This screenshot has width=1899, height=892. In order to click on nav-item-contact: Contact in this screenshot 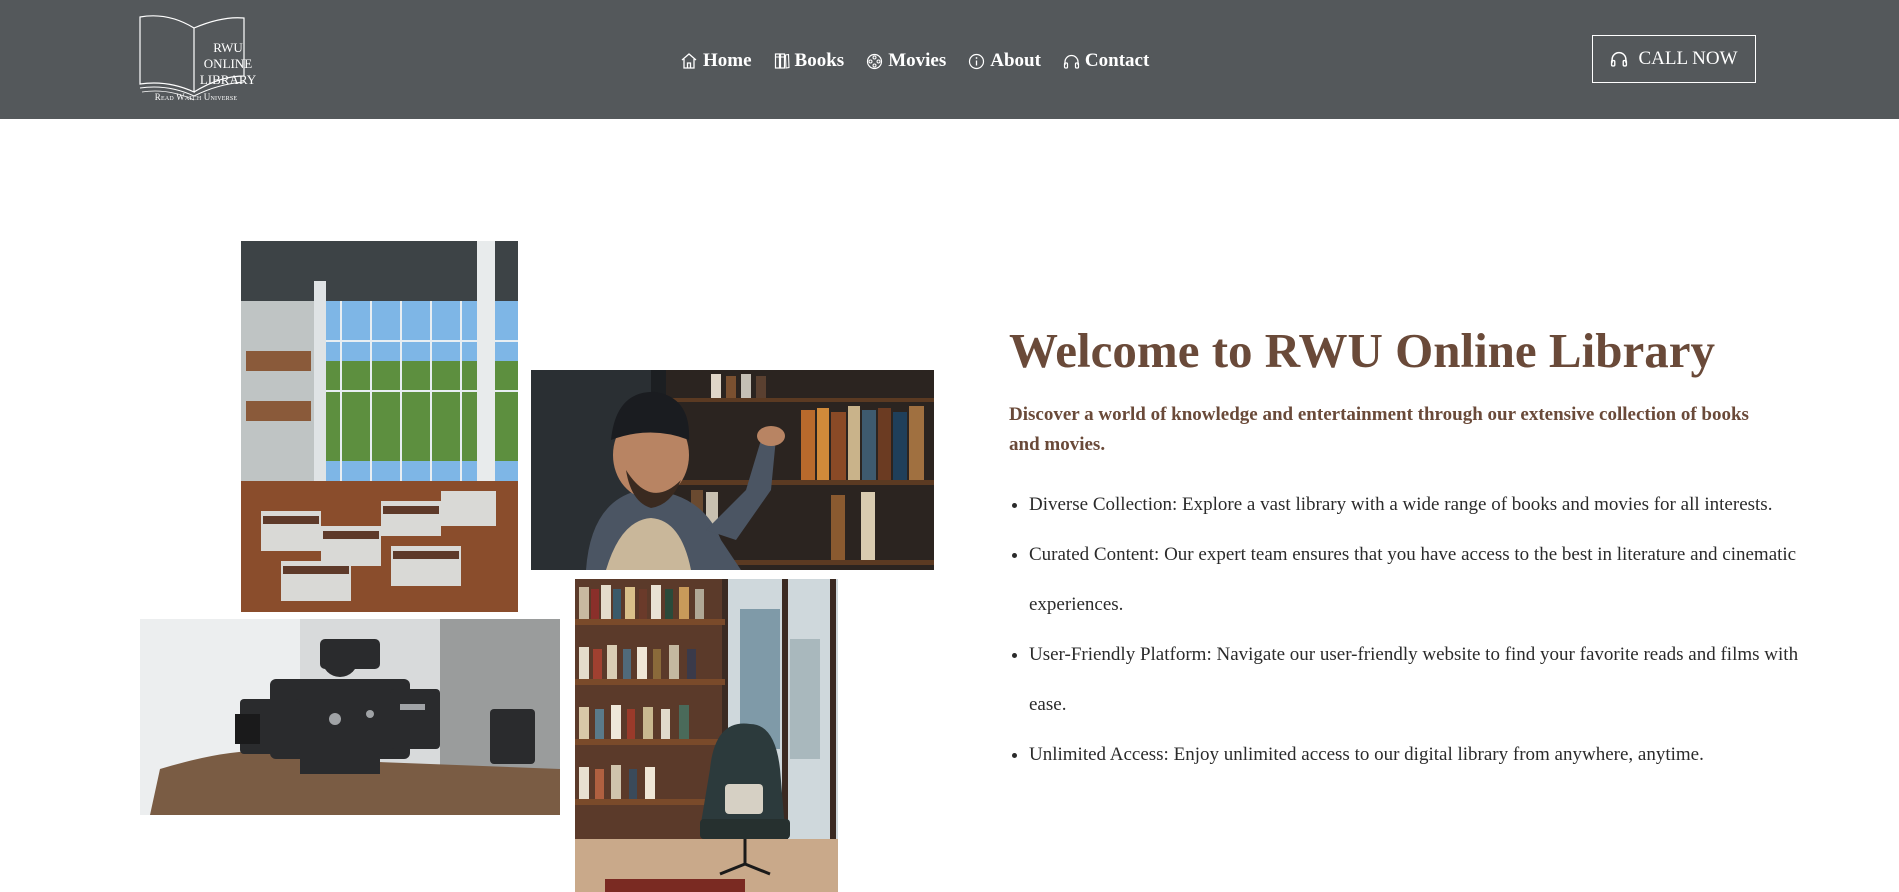, I will do `click(1106, 61)`.